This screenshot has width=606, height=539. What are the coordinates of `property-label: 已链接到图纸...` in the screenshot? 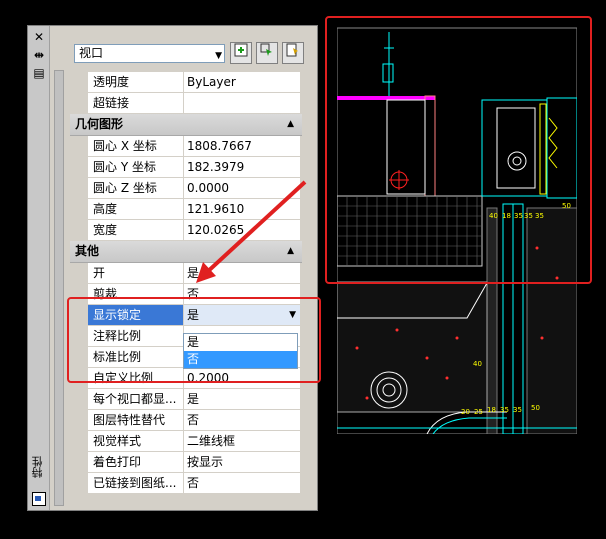 It's located at (136, 483).